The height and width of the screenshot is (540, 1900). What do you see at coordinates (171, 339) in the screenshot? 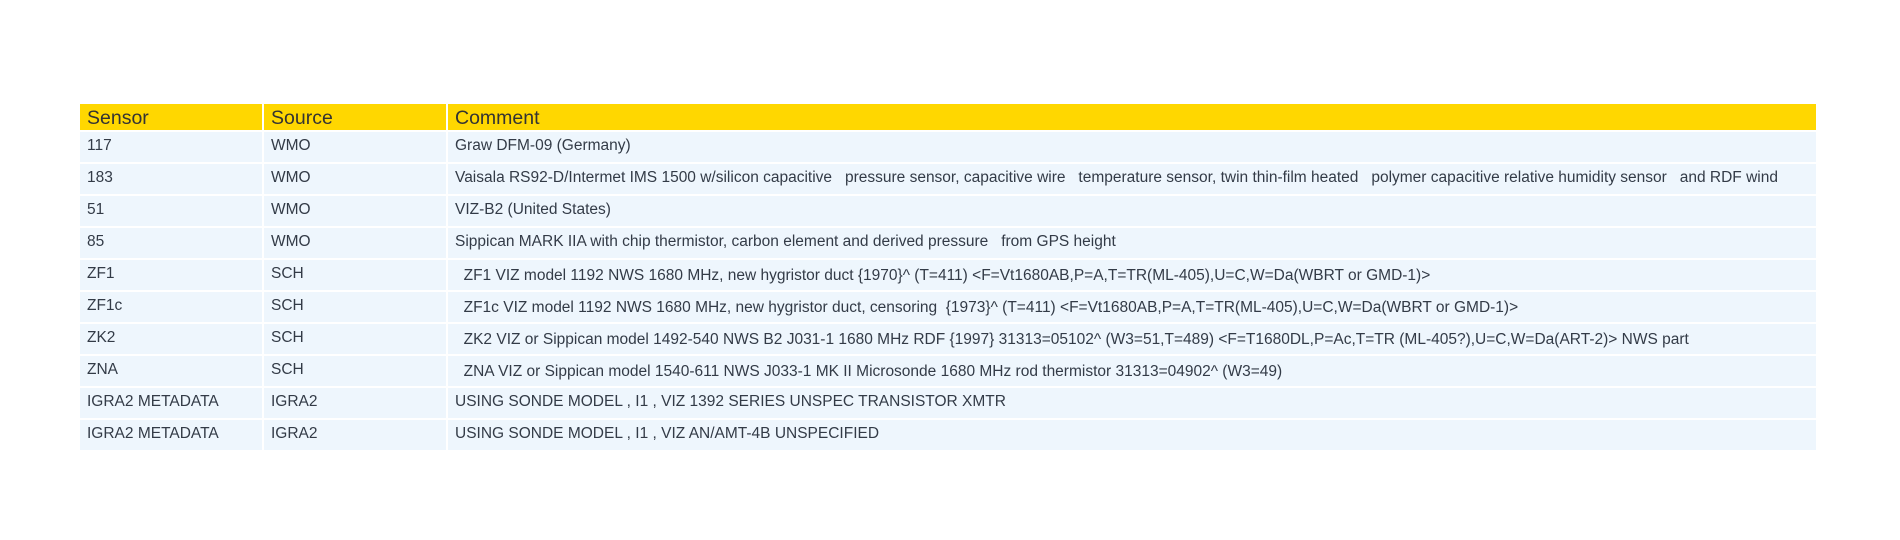
I see `cell-sensor: ZK2` at bounding box center [171, 339].